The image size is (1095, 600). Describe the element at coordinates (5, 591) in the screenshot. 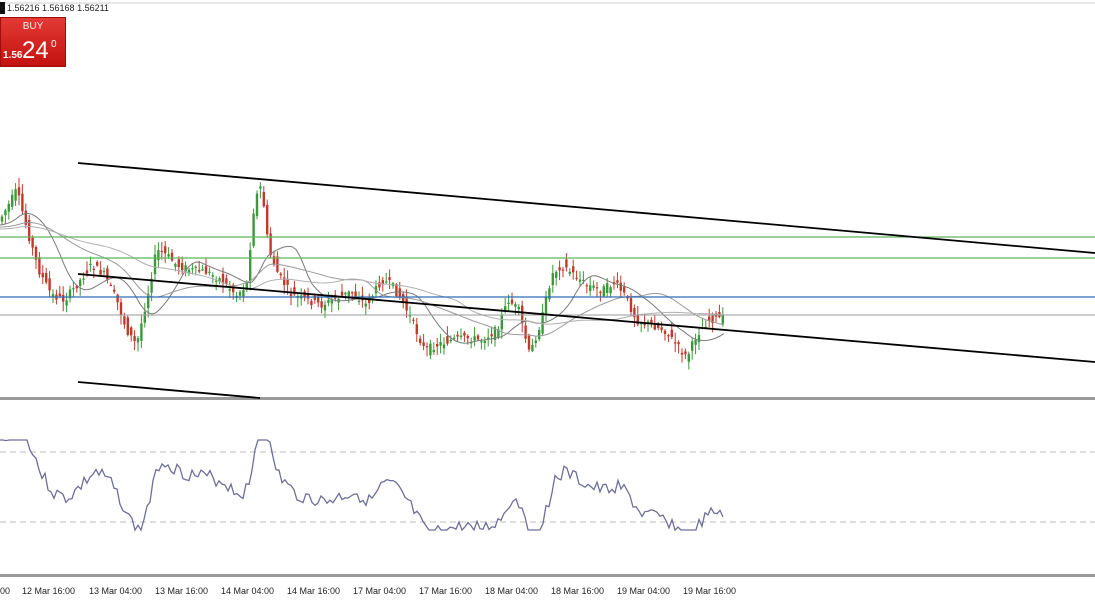

I see `time-axis-label: 00` at that location.